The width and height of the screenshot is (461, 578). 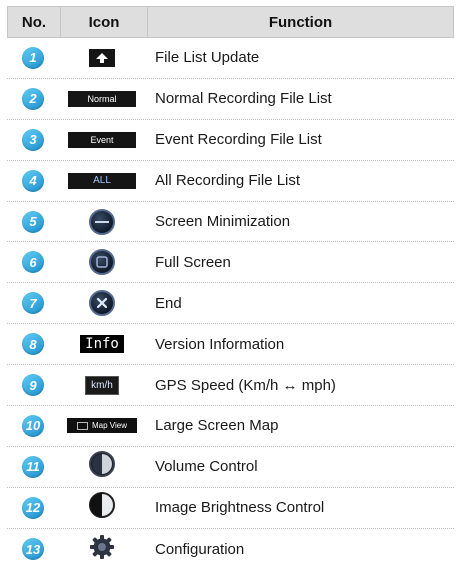 I want to click on row-number: 2, so click(x=33, y=98).